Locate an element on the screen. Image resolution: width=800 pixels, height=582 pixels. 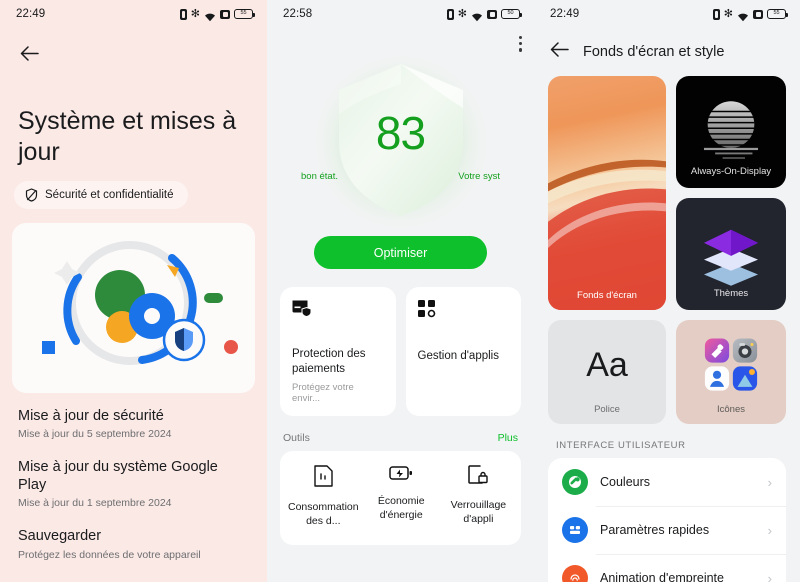
grid-column-left: Fonds d'écran is located at coordinates (607, 193).